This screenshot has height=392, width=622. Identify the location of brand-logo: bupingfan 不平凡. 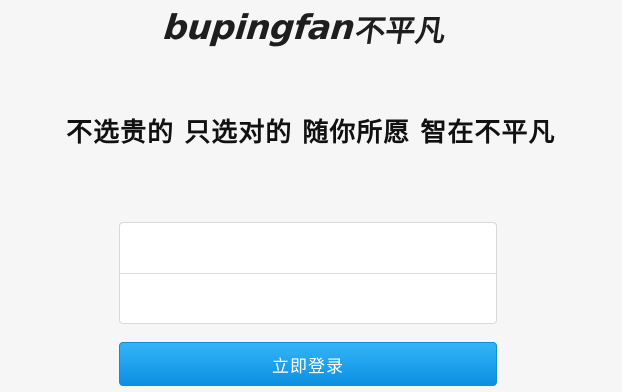
(305, 28).